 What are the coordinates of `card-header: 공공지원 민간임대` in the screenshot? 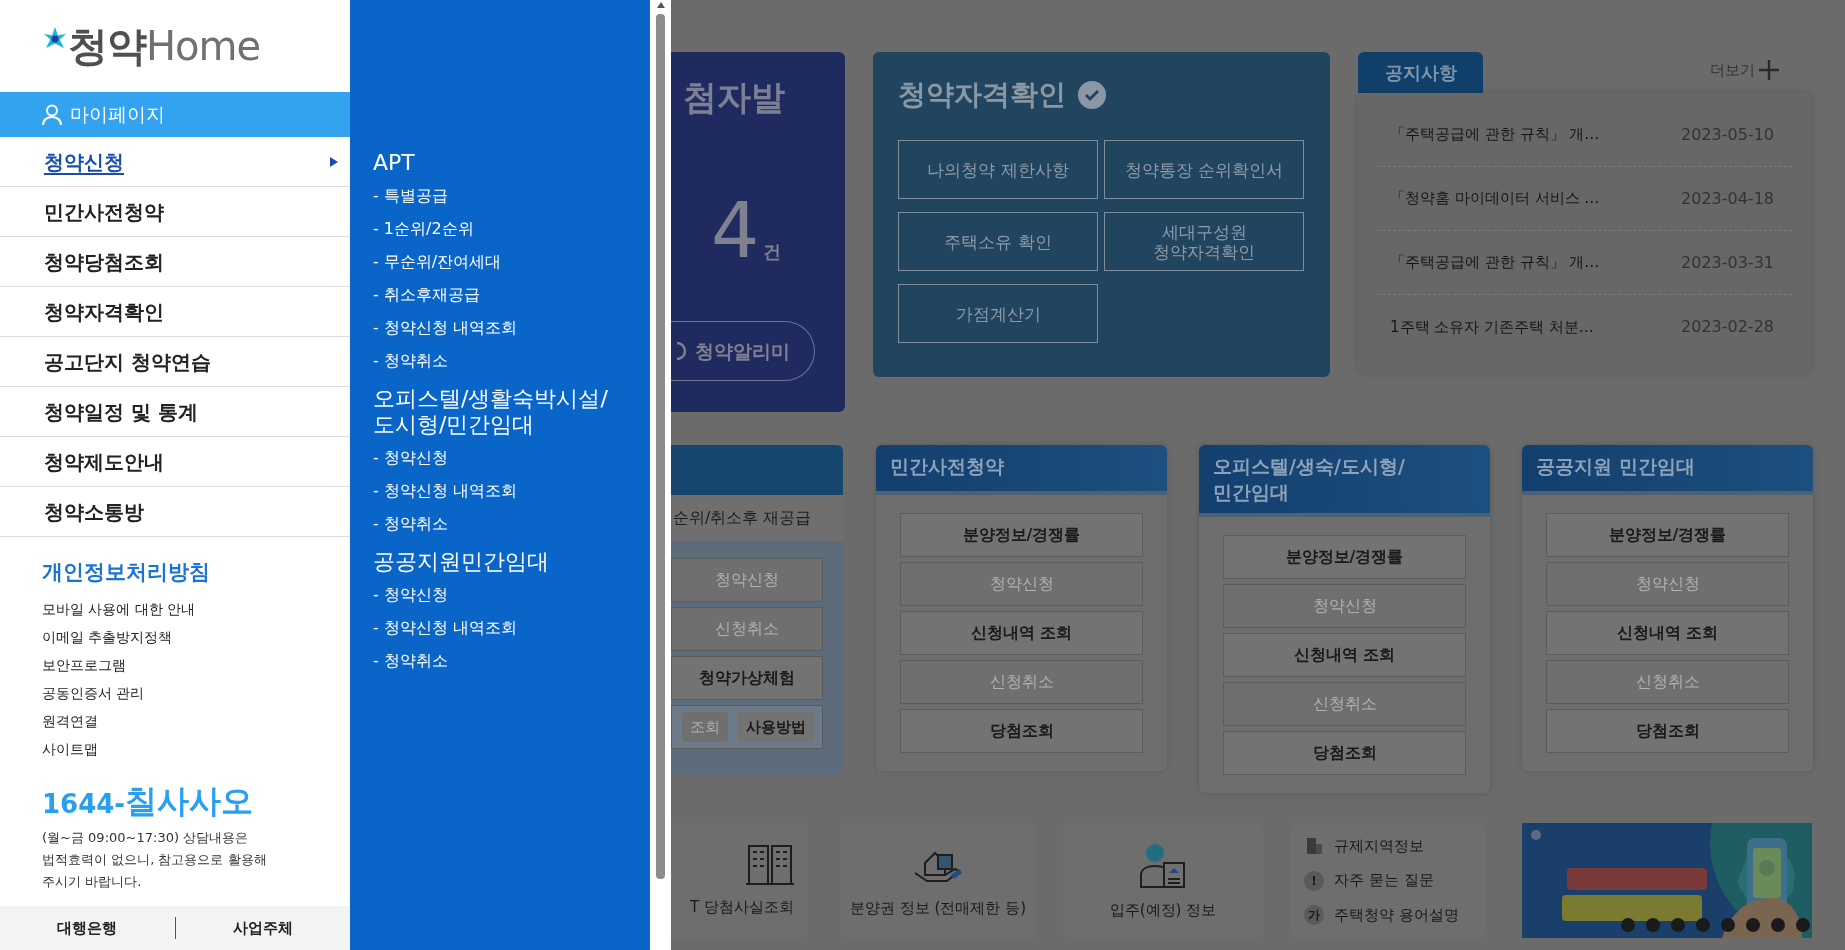 It's located at (1667, 470).